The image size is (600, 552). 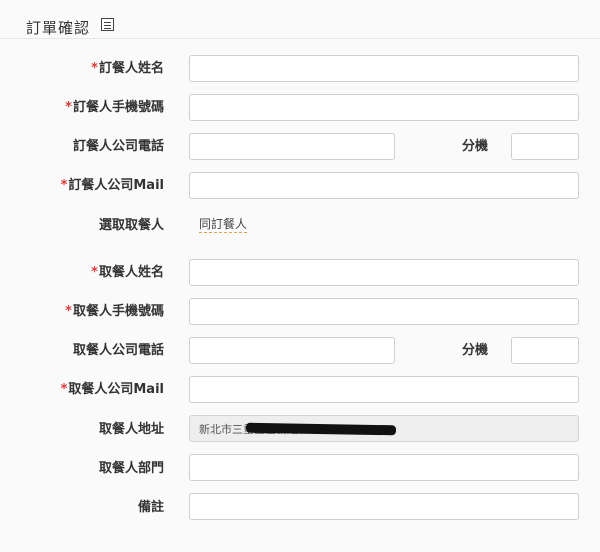 I want to click on page-title: 訂單確認, so click(x=58, y=28).